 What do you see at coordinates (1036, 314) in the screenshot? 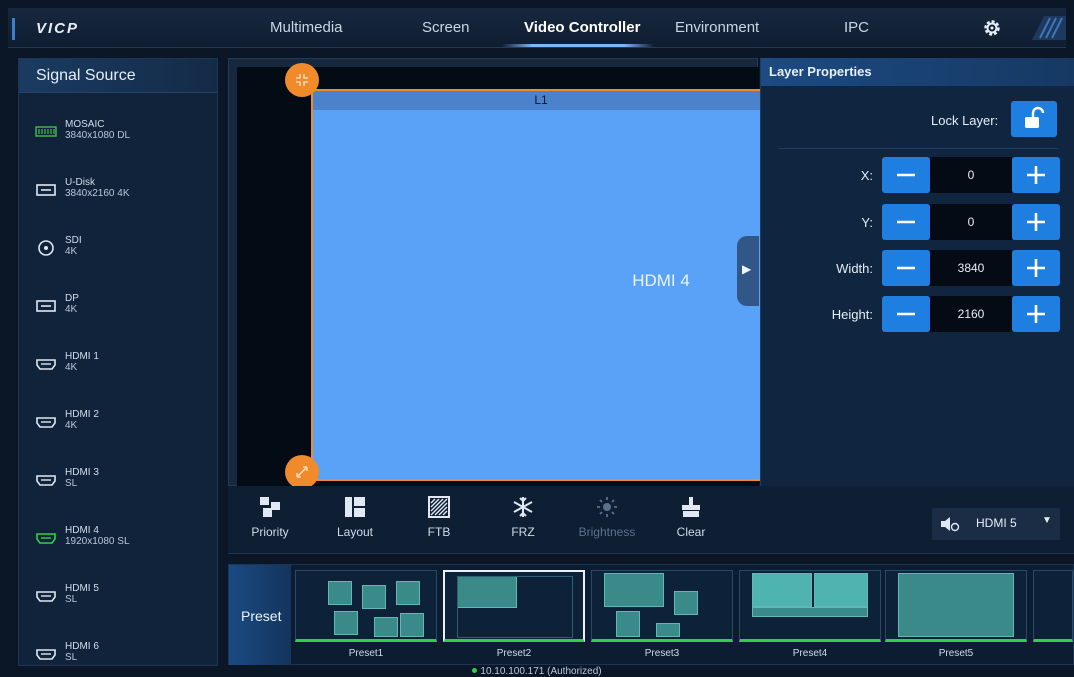
I see `height-increment-button` at bounding box center [1036, 314].